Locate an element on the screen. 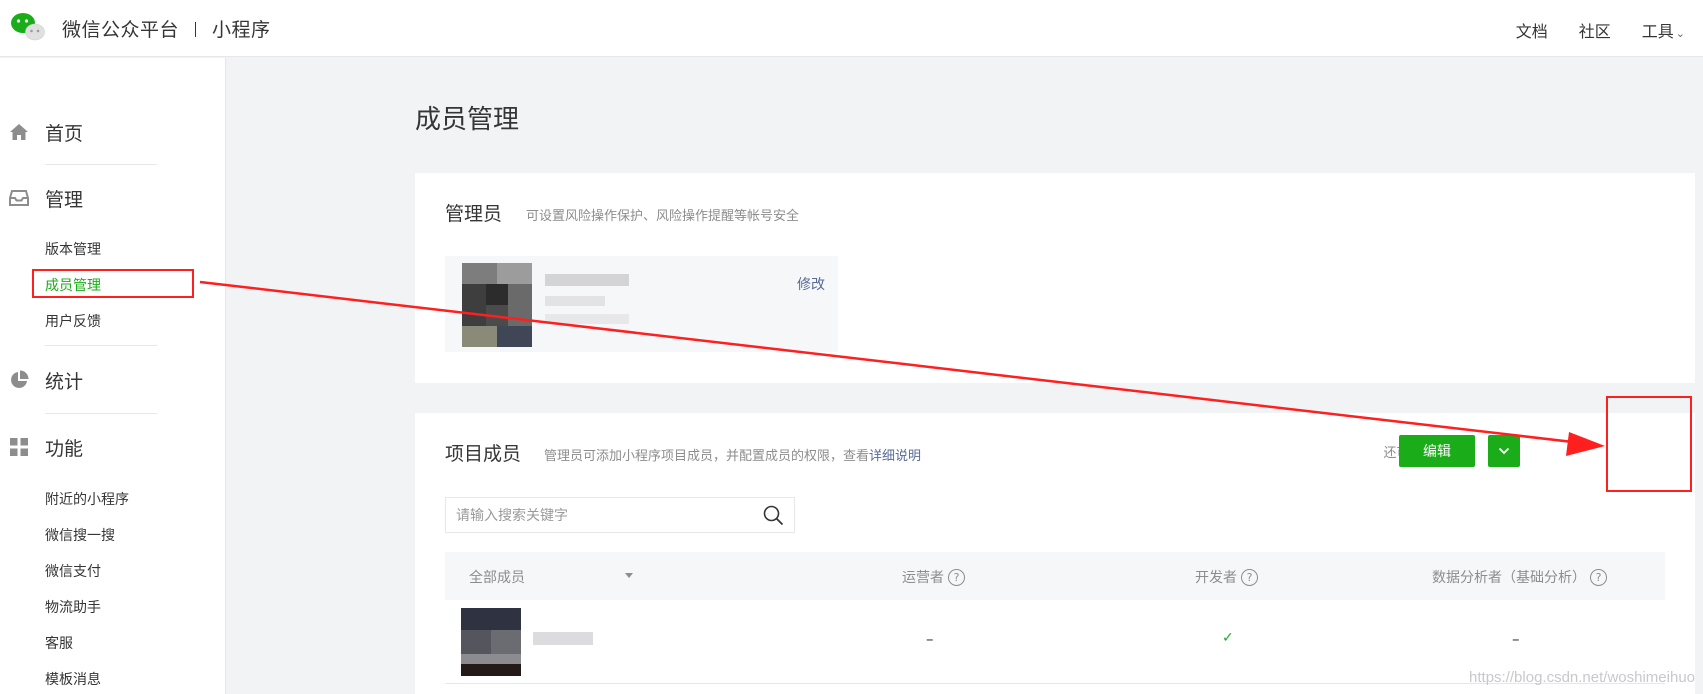 Image resolution: width=1703 pixels, height=694 pixels. nav-tools-menu: 工具 ⌄ is located at coordinates (1663, 30).